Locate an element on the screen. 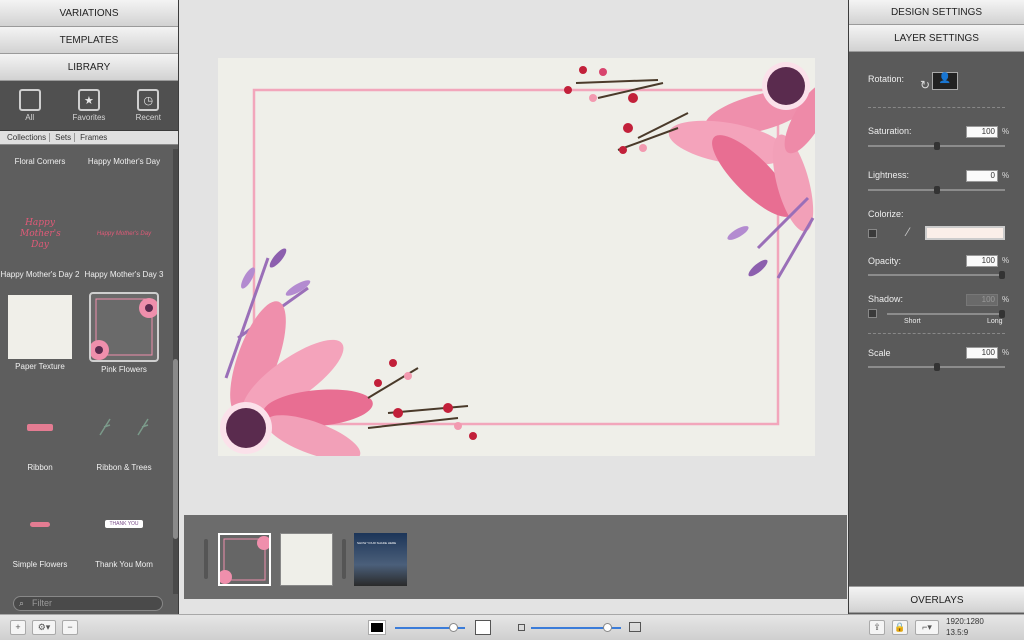 This screenshot has height=640, width=1024. small-canvas-icon is located at coordinates (377, 627).